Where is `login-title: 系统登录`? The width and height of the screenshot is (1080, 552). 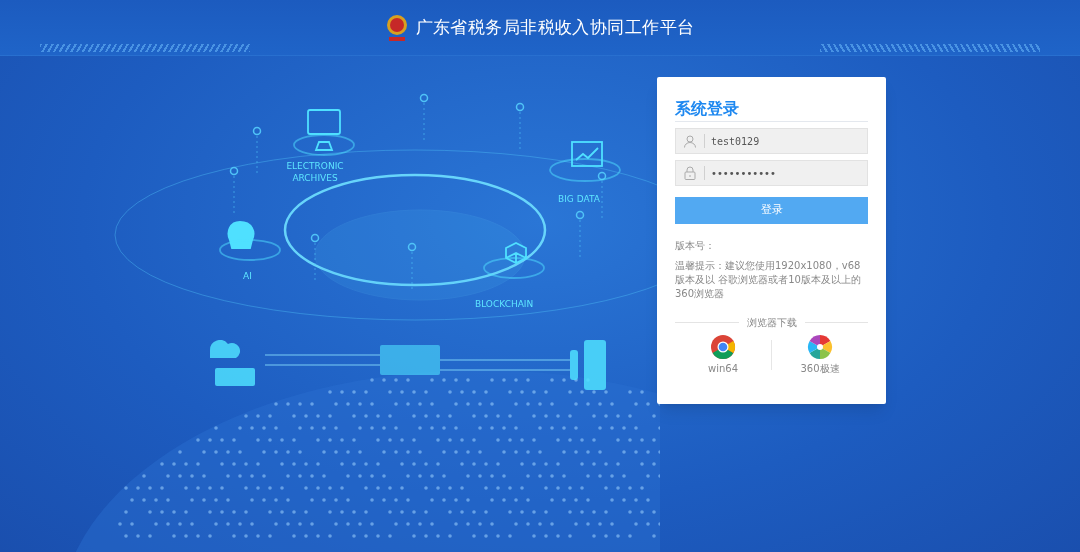
login-title: 系统登录 is located at coordinates (771, 110).